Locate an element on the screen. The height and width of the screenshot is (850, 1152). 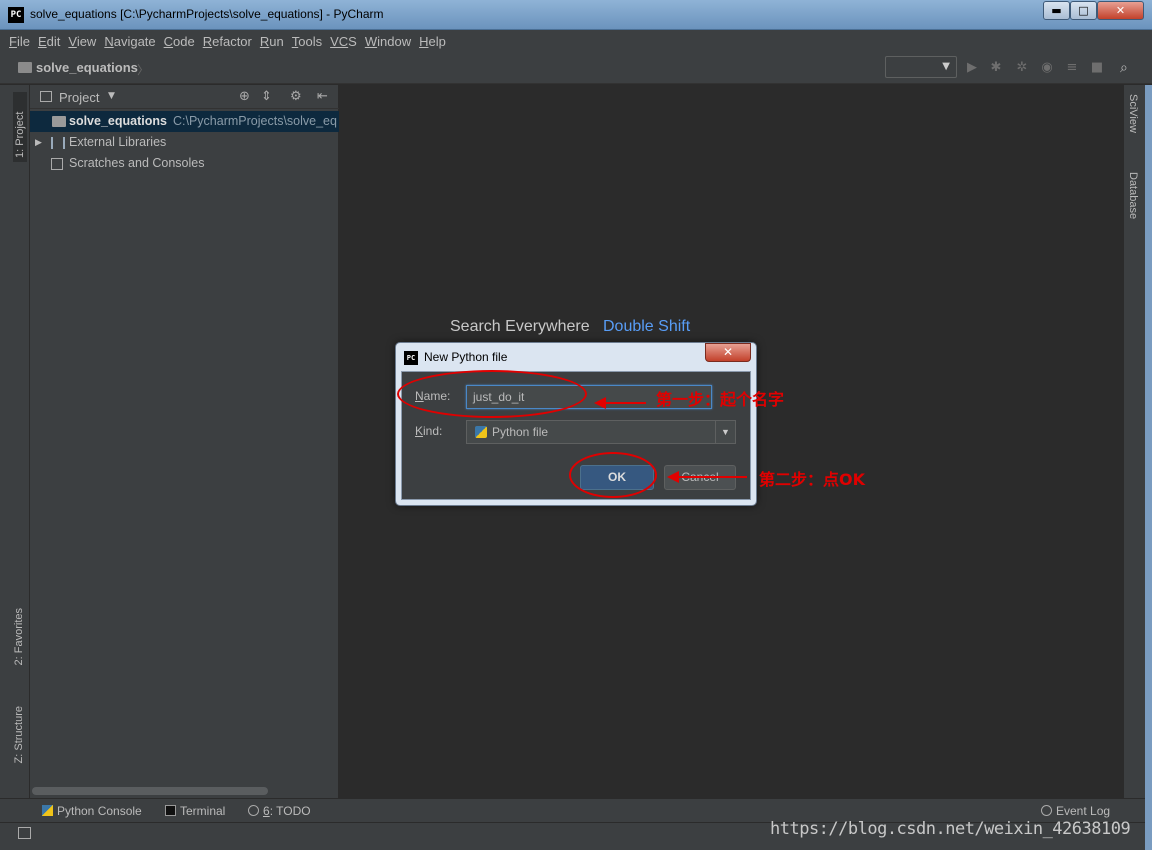
breadcrumb-project: solve_equations is located at coordinates (87, 67).